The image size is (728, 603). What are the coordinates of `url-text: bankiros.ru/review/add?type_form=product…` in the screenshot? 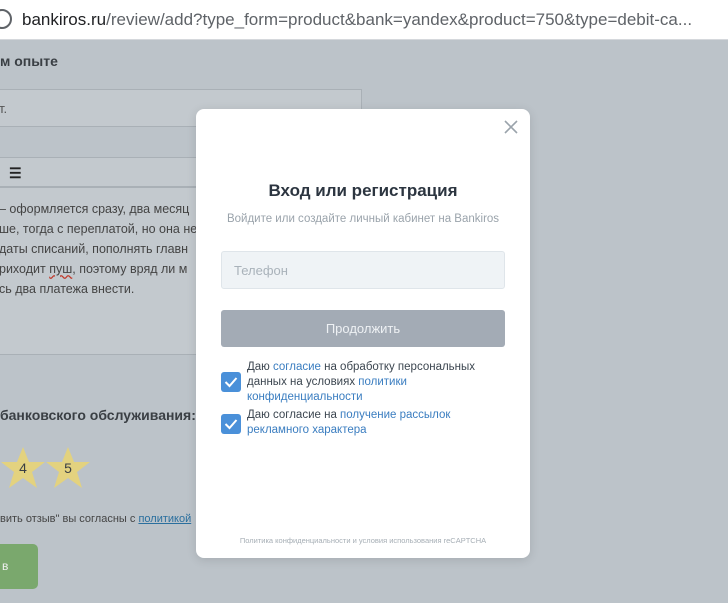 It's located at (357, 20).